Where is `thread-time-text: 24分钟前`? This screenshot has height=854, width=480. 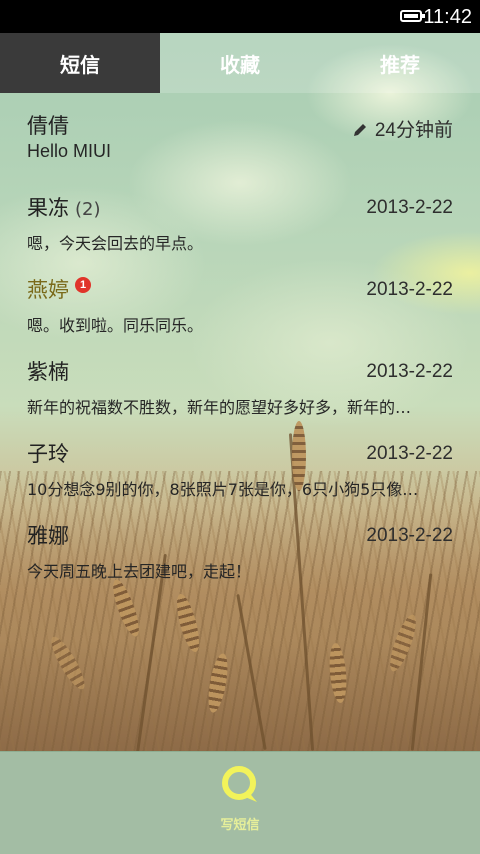 thread-time-text: 24分钟前 is located at coordinates (413, 130).